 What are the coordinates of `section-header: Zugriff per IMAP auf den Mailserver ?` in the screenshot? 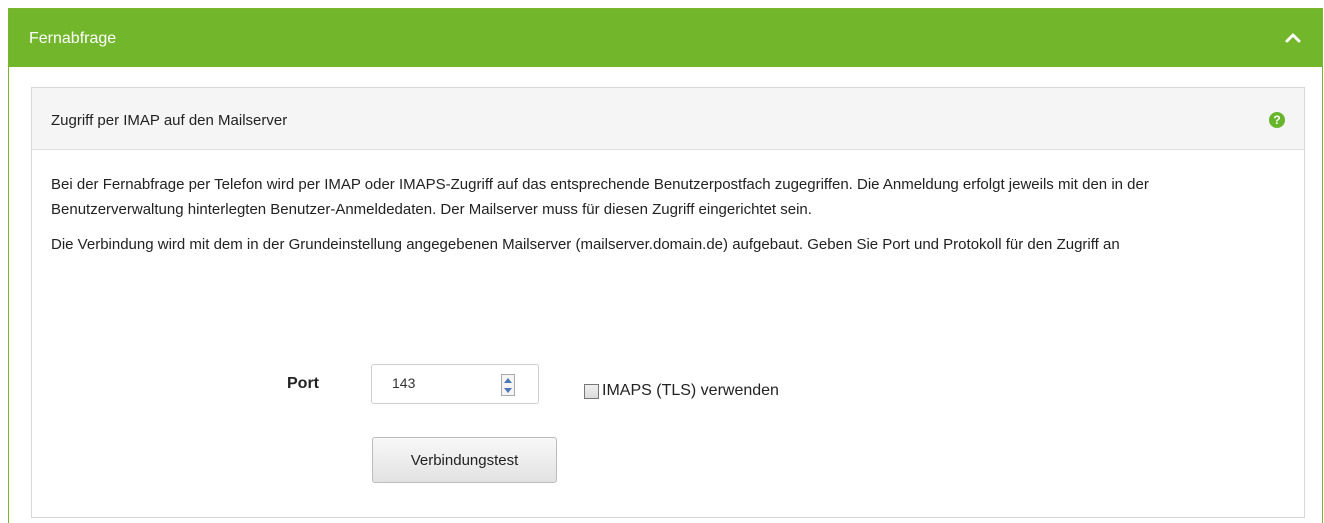 It's located at (668, 119).